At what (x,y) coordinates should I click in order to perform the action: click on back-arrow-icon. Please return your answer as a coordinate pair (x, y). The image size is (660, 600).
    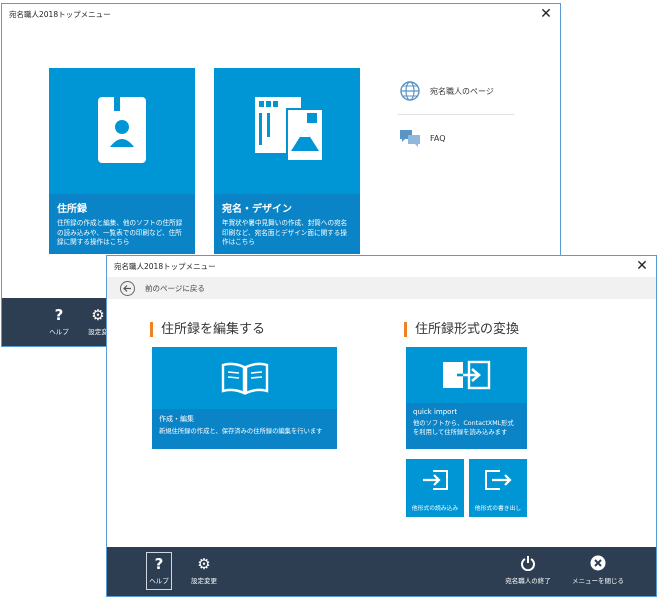
    Looking at the image, I should click on (127, 288).